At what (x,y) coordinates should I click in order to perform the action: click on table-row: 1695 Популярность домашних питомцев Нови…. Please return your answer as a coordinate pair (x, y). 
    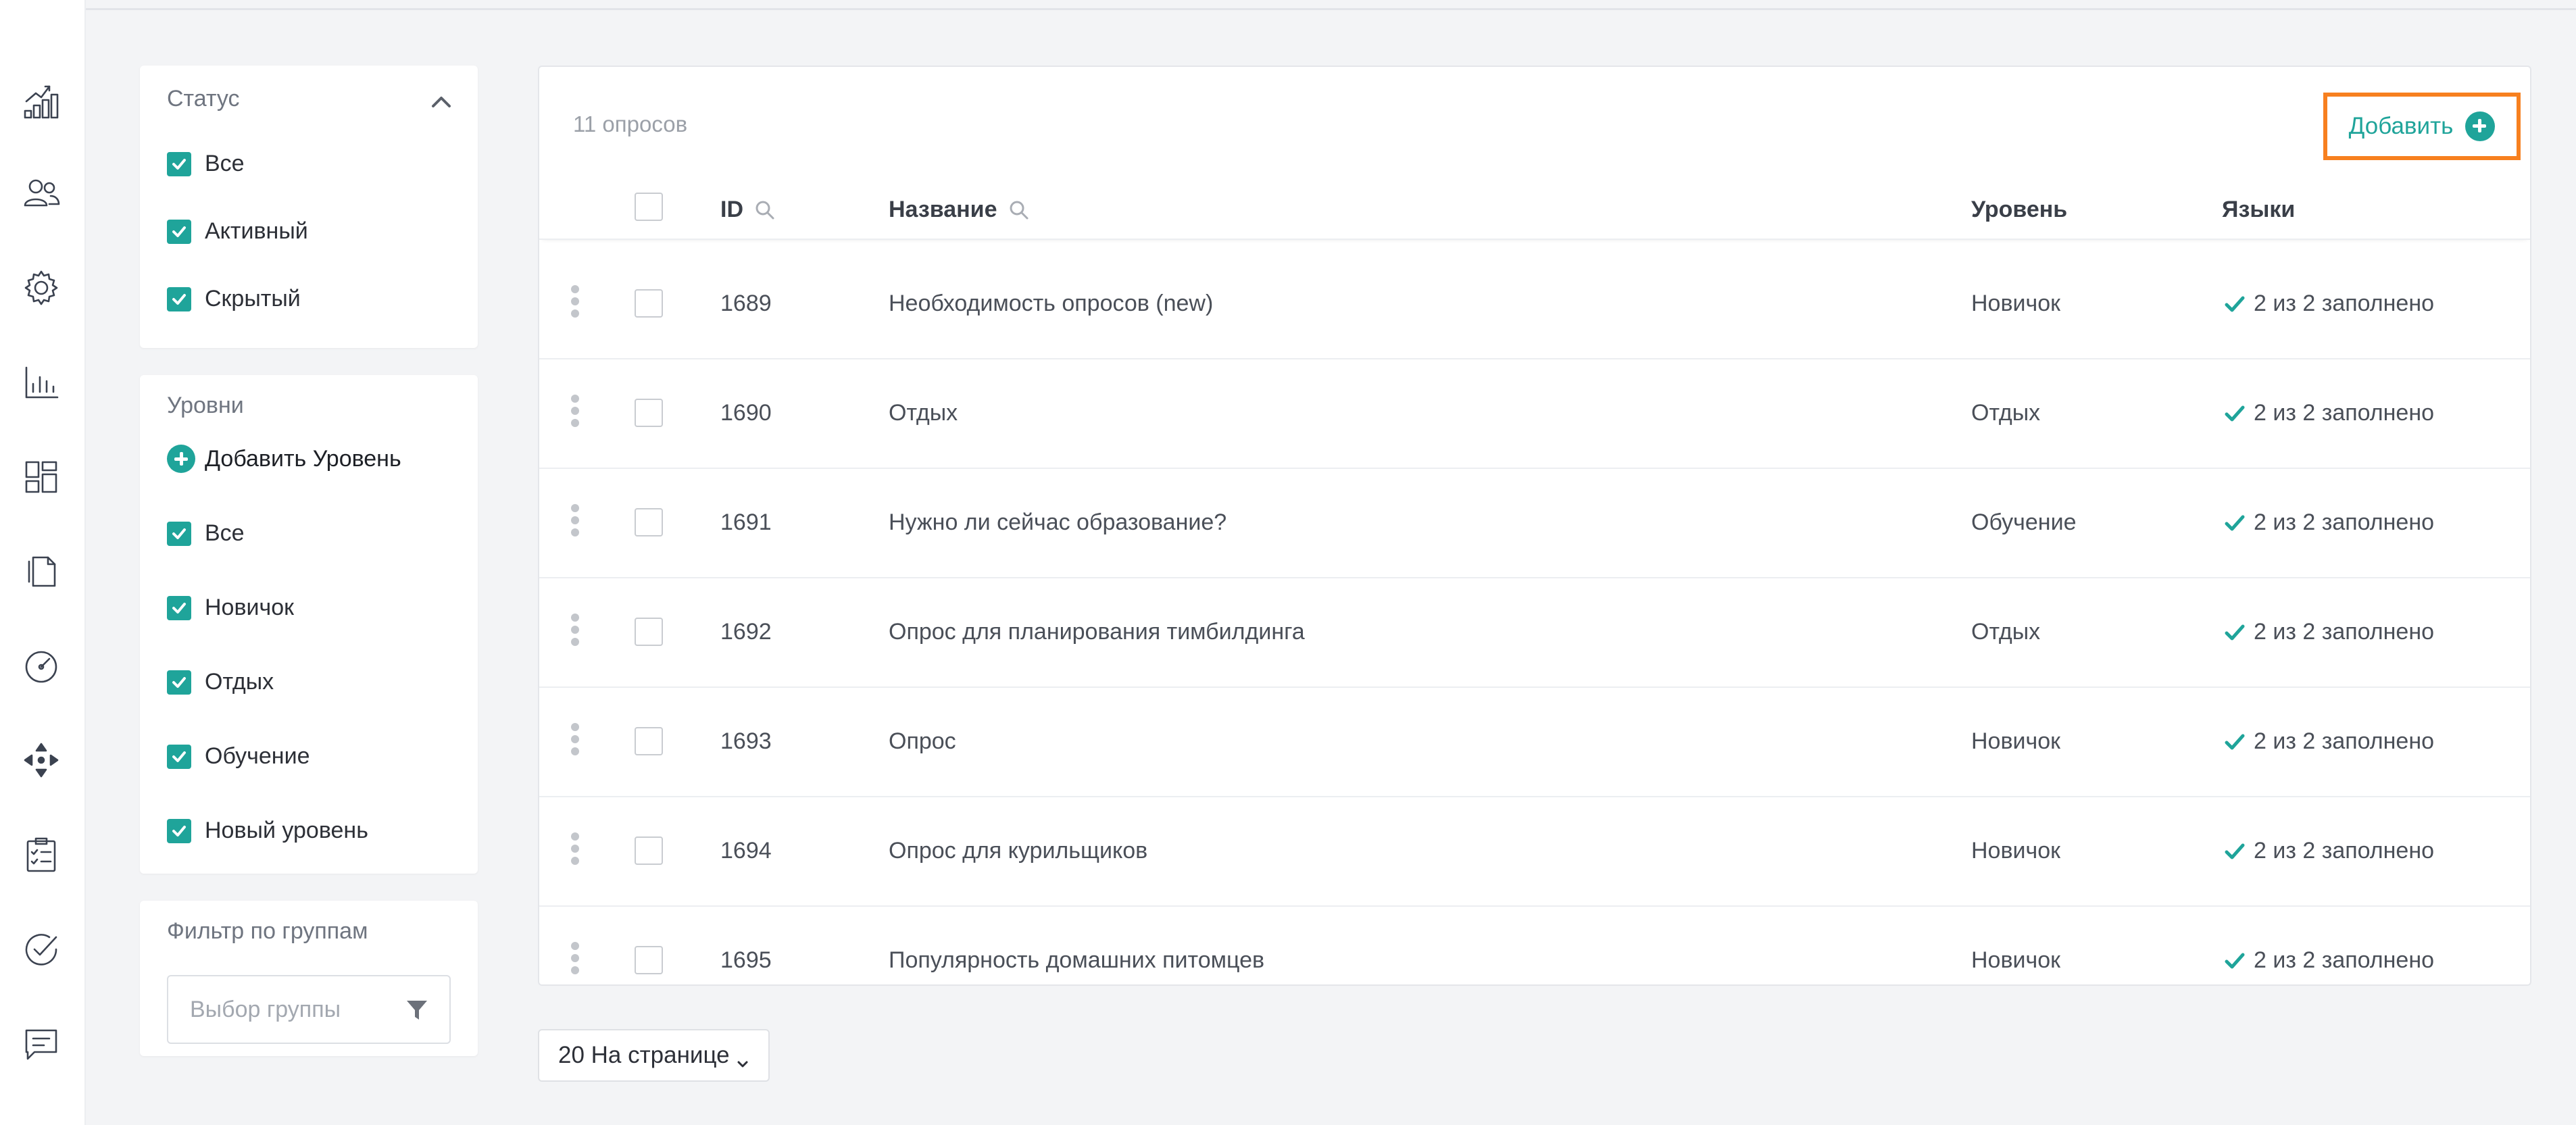
    Looking at the image, I should click on (1535, 945).